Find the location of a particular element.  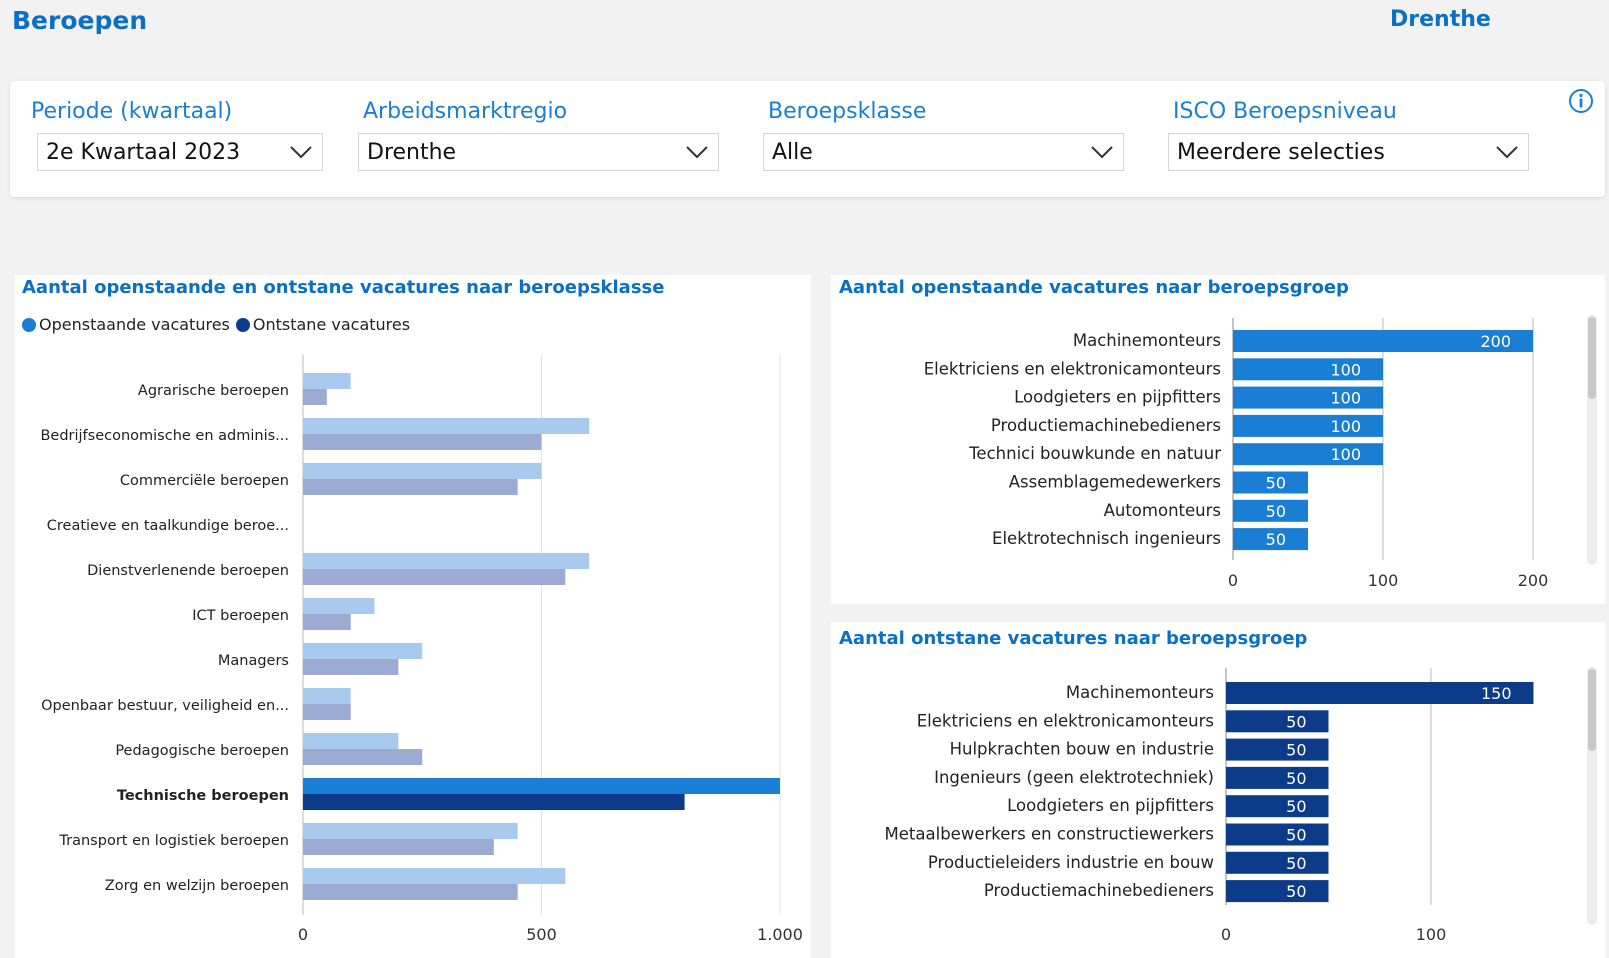

category-label: ICT beroepen is located at coordinates (240, 616).